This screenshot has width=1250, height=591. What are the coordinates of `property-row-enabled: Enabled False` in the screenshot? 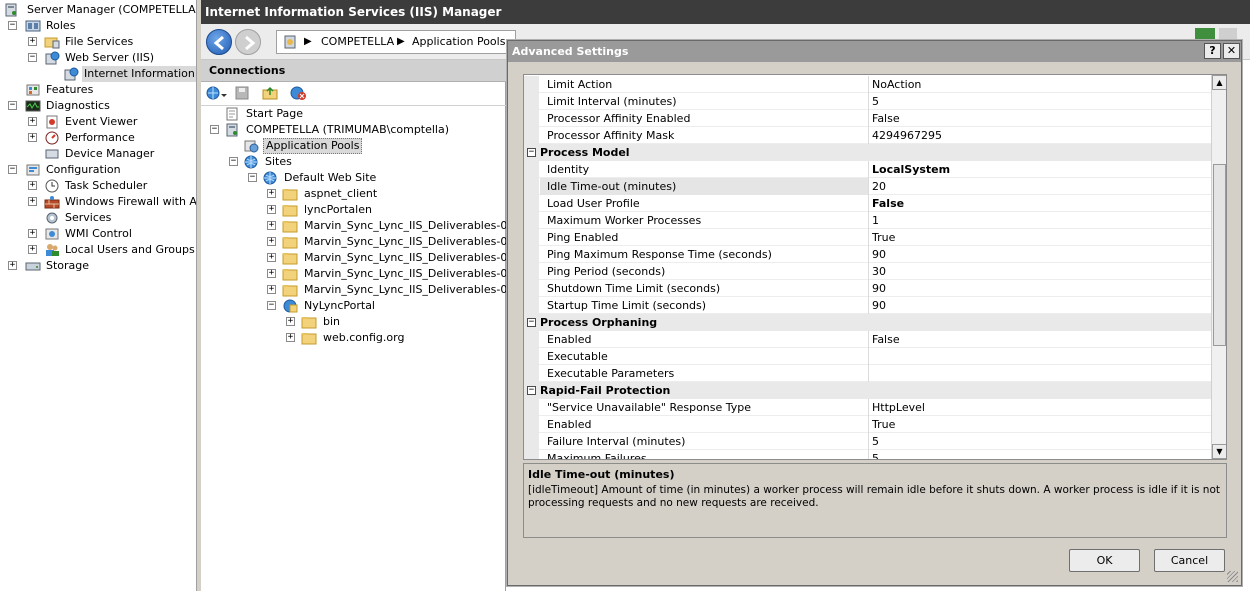 It's located at (868, 339).